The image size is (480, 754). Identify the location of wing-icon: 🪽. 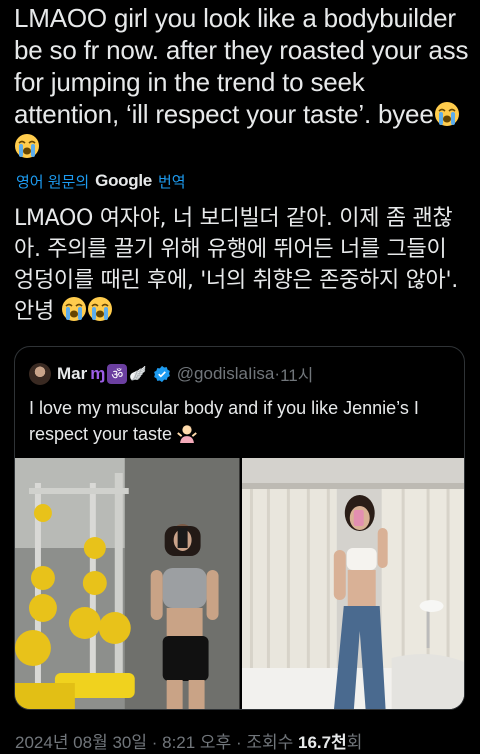
(138, 373).